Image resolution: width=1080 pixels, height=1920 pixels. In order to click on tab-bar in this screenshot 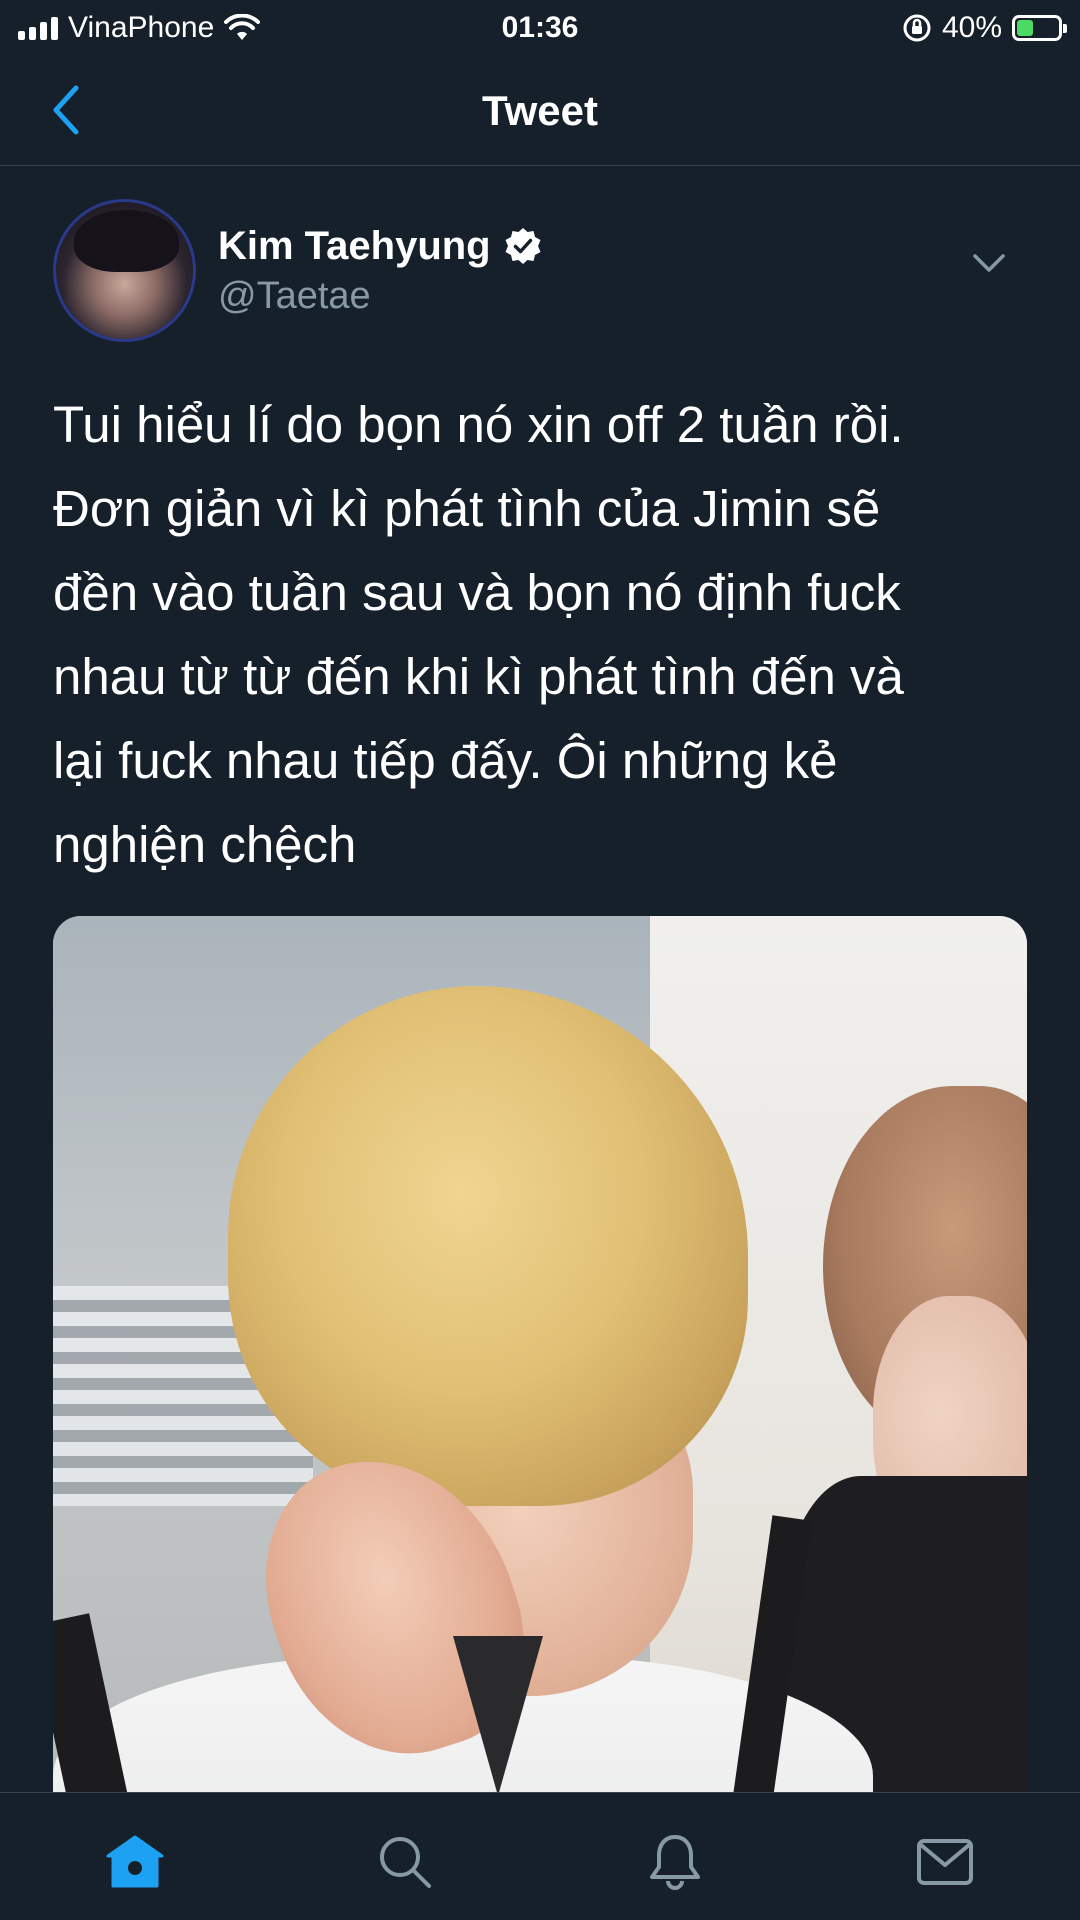, I will do `click(540, 1856)`.